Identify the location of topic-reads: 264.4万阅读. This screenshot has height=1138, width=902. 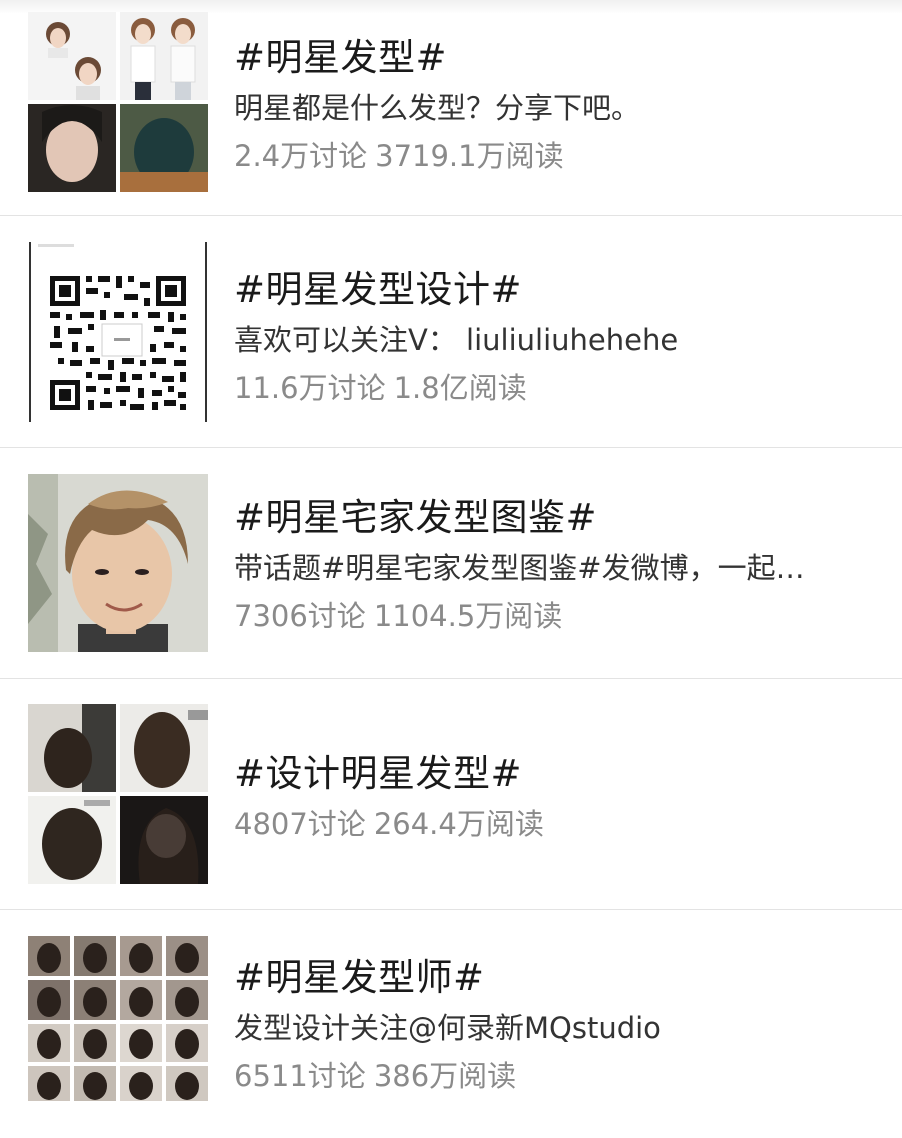
(458, 824).